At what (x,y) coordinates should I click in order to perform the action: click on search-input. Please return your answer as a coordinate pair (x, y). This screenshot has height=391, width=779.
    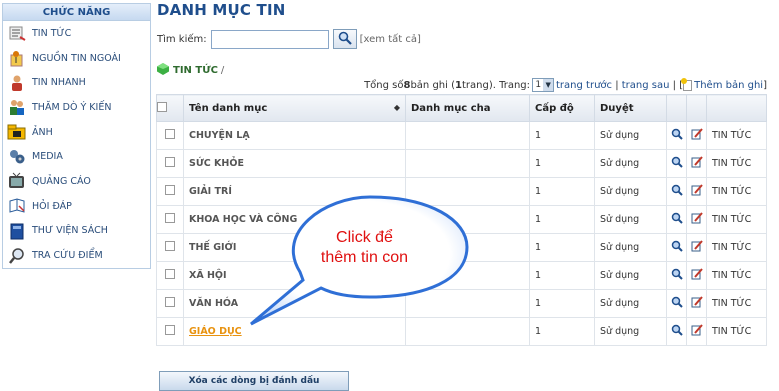
    Looking at the image, I should click on (269, 39).